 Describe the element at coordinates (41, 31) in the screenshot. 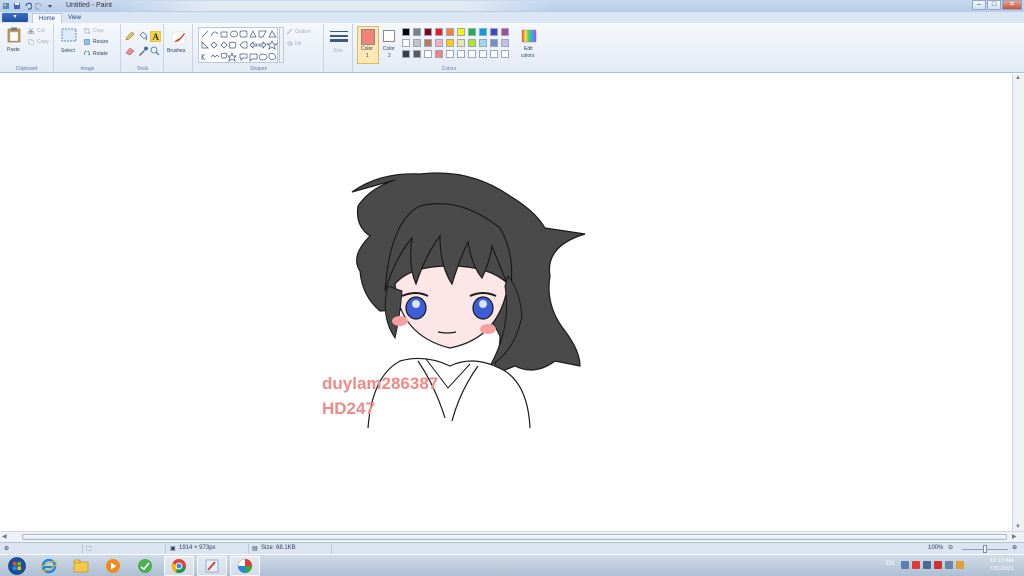

I see `cut-button: Cut` at that location.